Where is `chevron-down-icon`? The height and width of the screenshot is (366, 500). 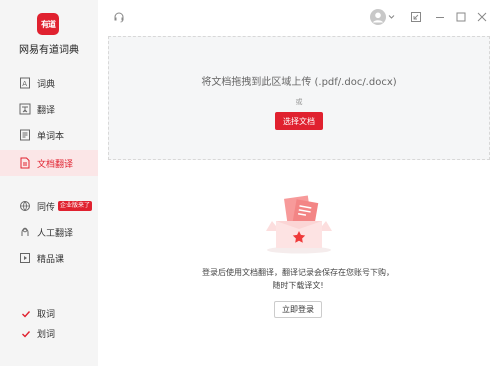
chevron-down-icon is located at coordinates (391, 17).